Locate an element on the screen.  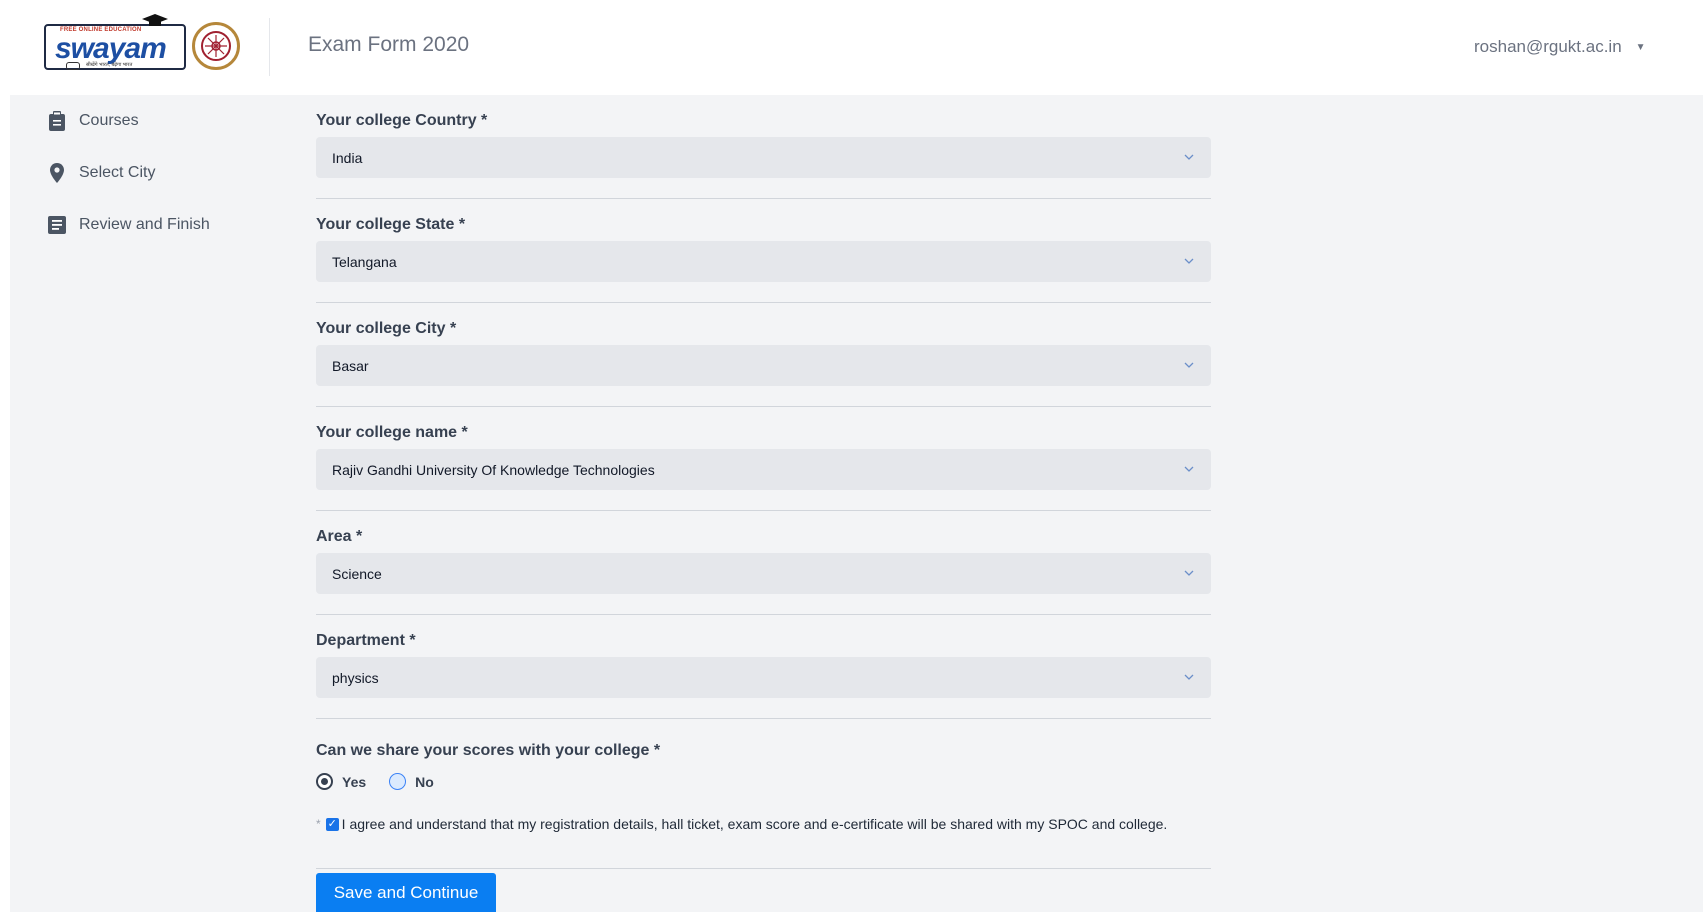
state-selected-value: Telangana is located at coordinates (364, 261).